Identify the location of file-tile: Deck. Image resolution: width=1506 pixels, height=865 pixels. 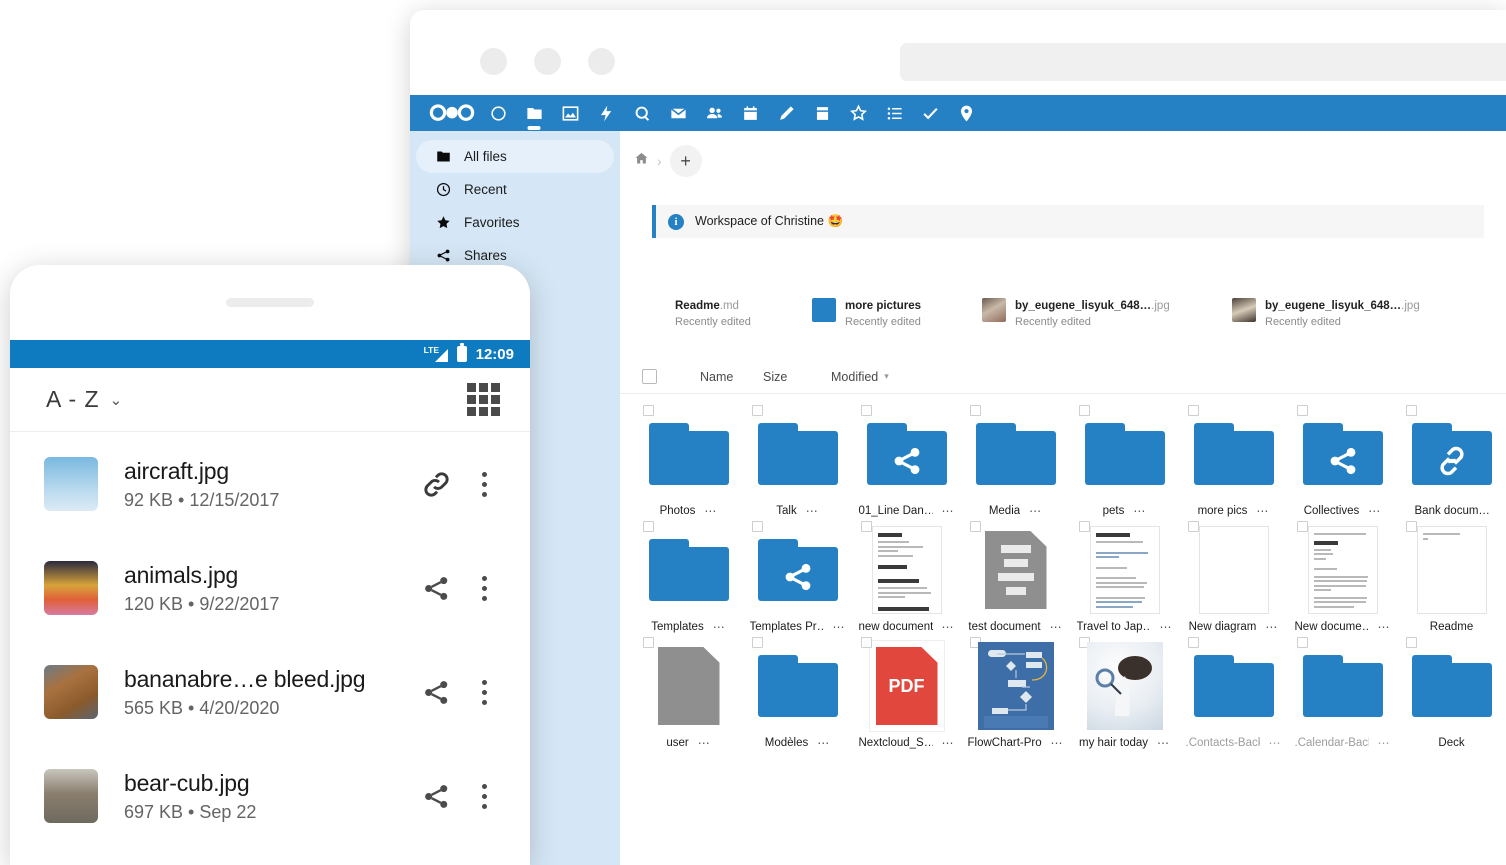
(1451, 691).